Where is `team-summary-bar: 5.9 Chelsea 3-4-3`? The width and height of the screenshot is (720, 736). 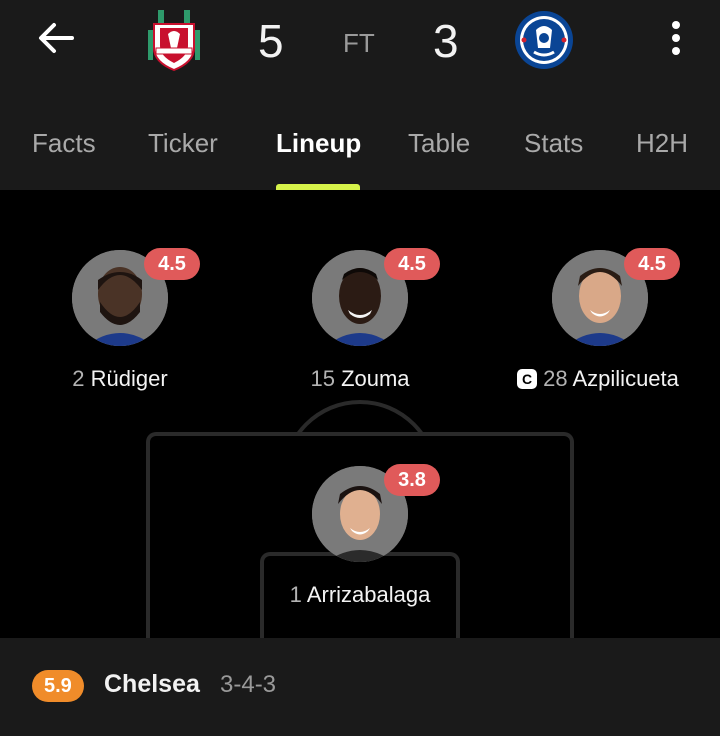
team-summary-bar: 5.9 Chelsea 3-4-3 is located at coordinates (360, 687).